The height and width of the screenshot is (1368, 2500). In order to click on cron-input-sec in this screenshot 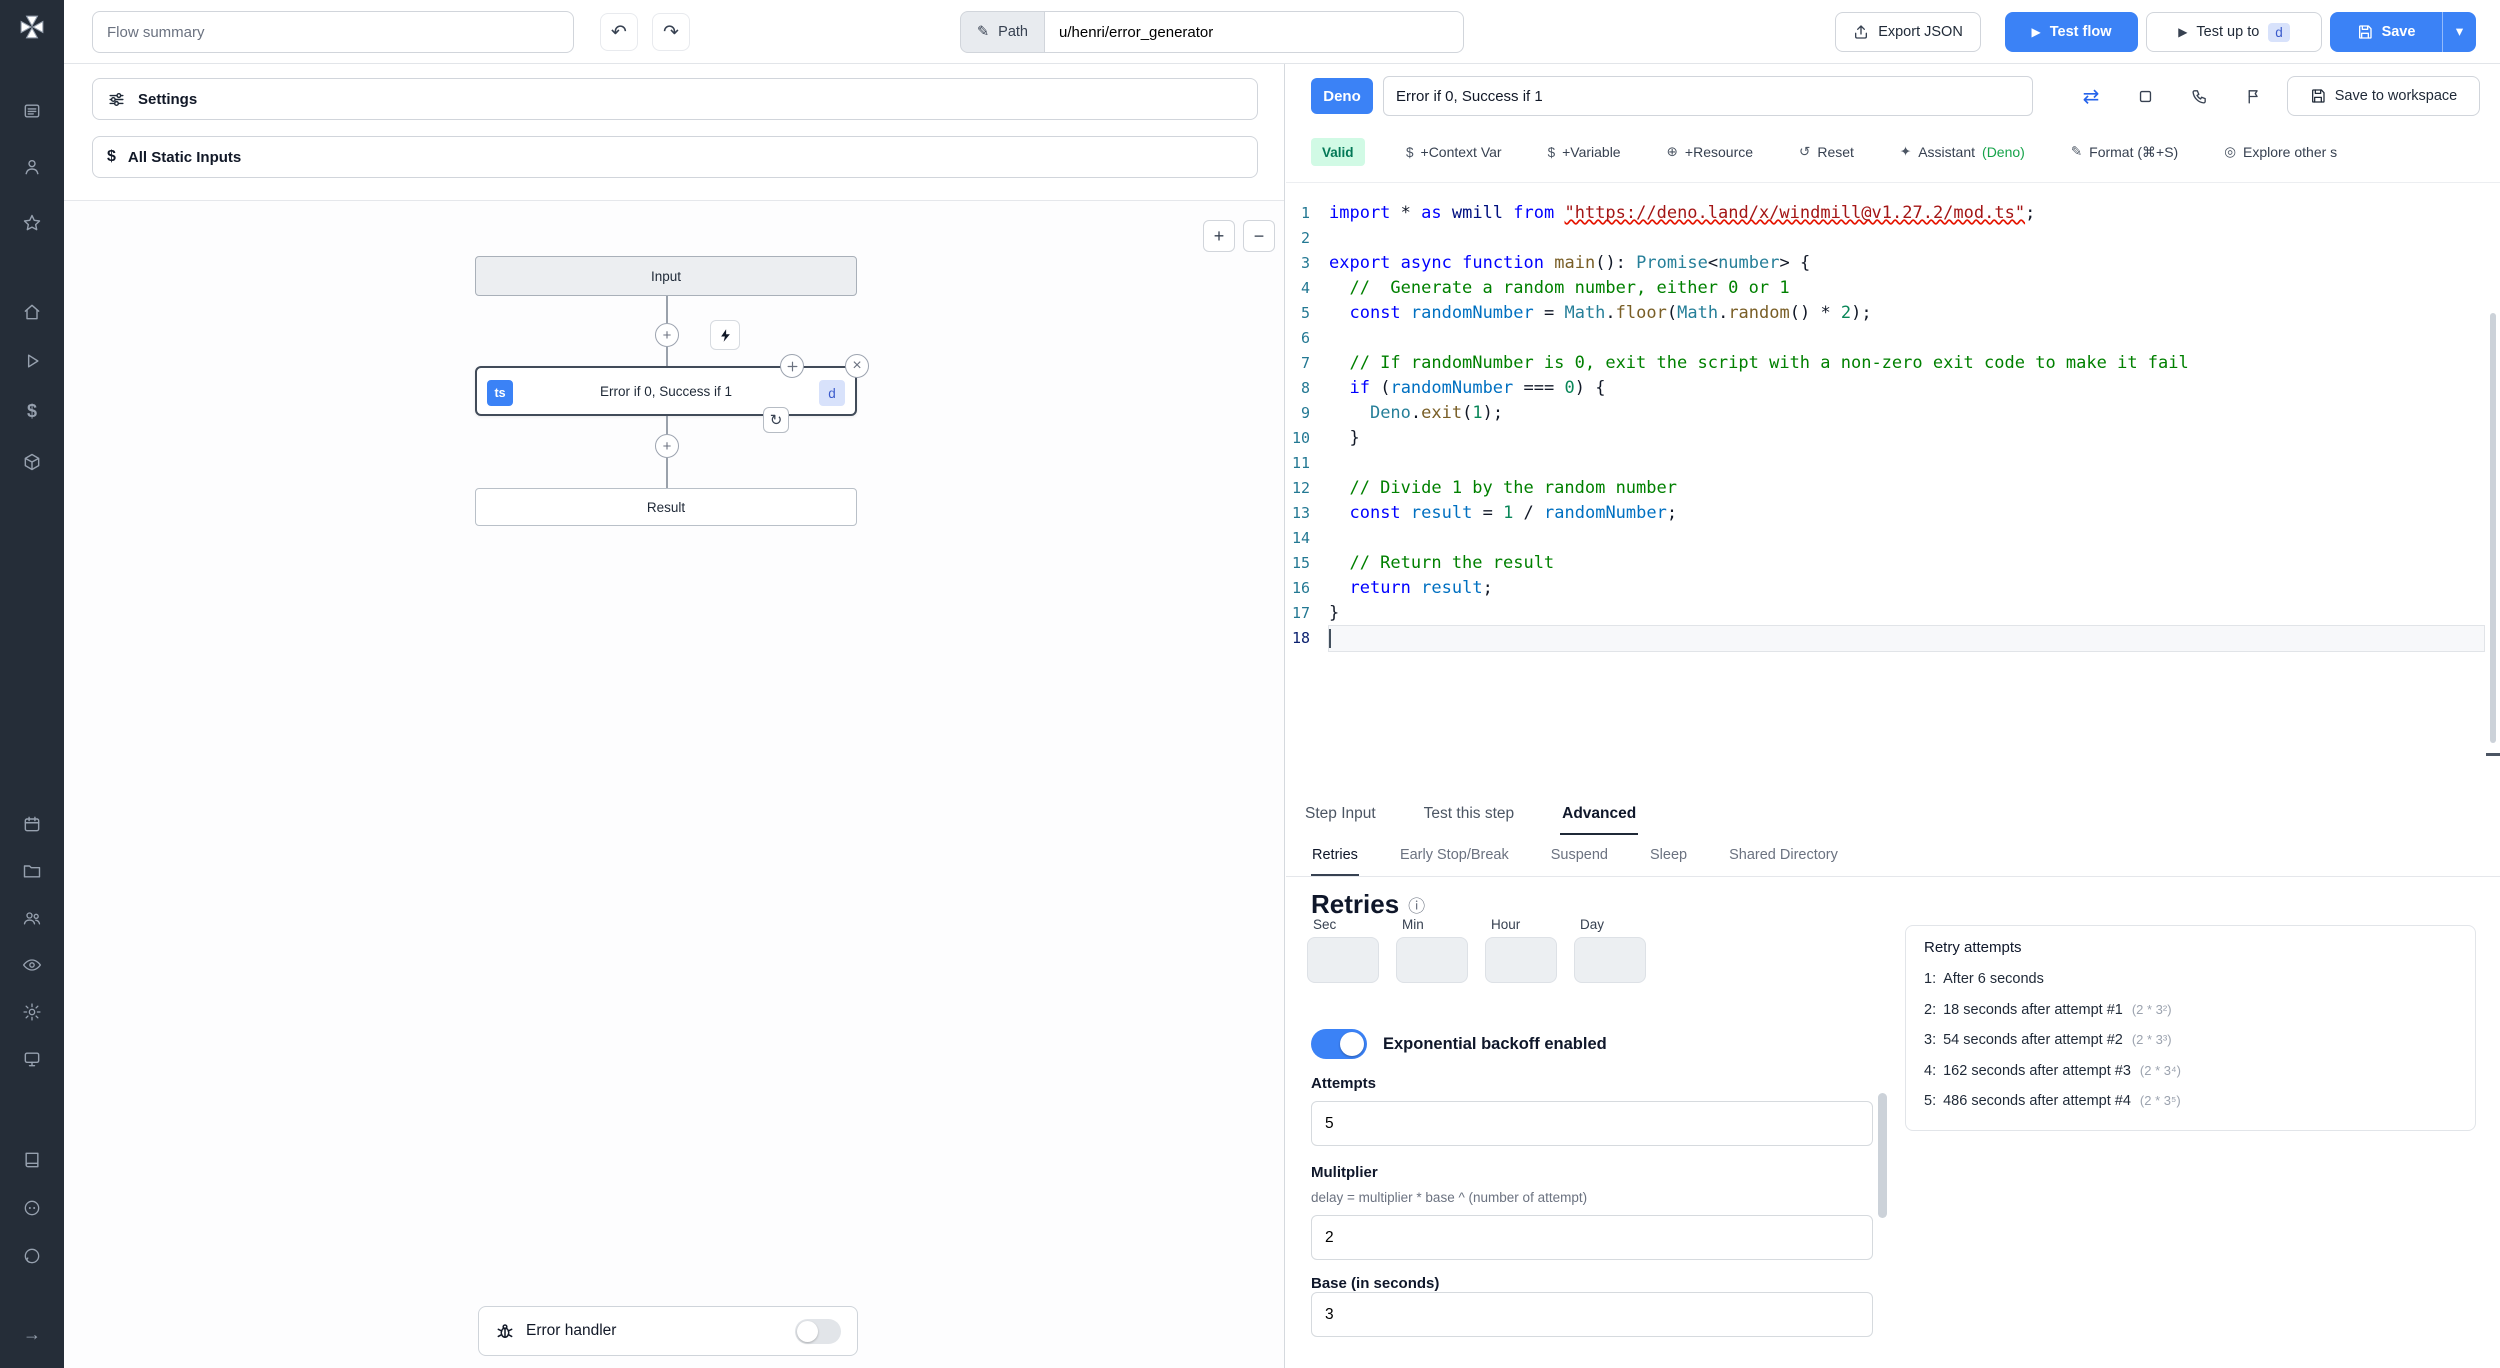, I will do `click(1343, 960)`.